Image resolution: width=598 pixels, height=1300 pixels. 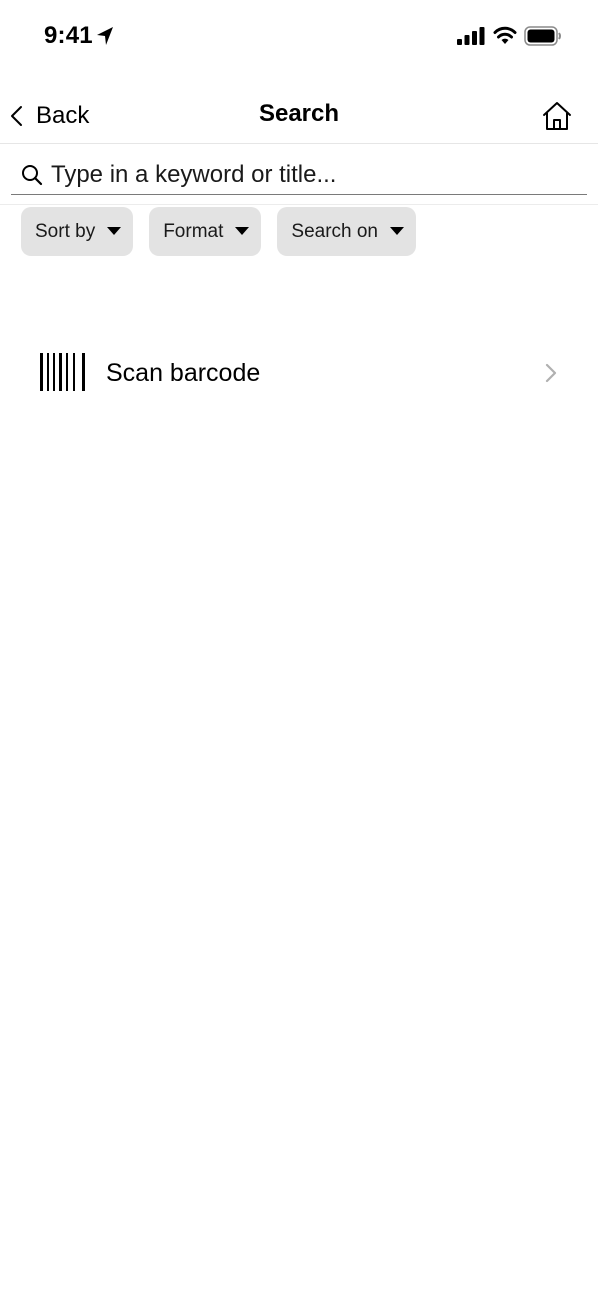 I want to click on sort-by-label: Sort by, so click(x=65, y=231).